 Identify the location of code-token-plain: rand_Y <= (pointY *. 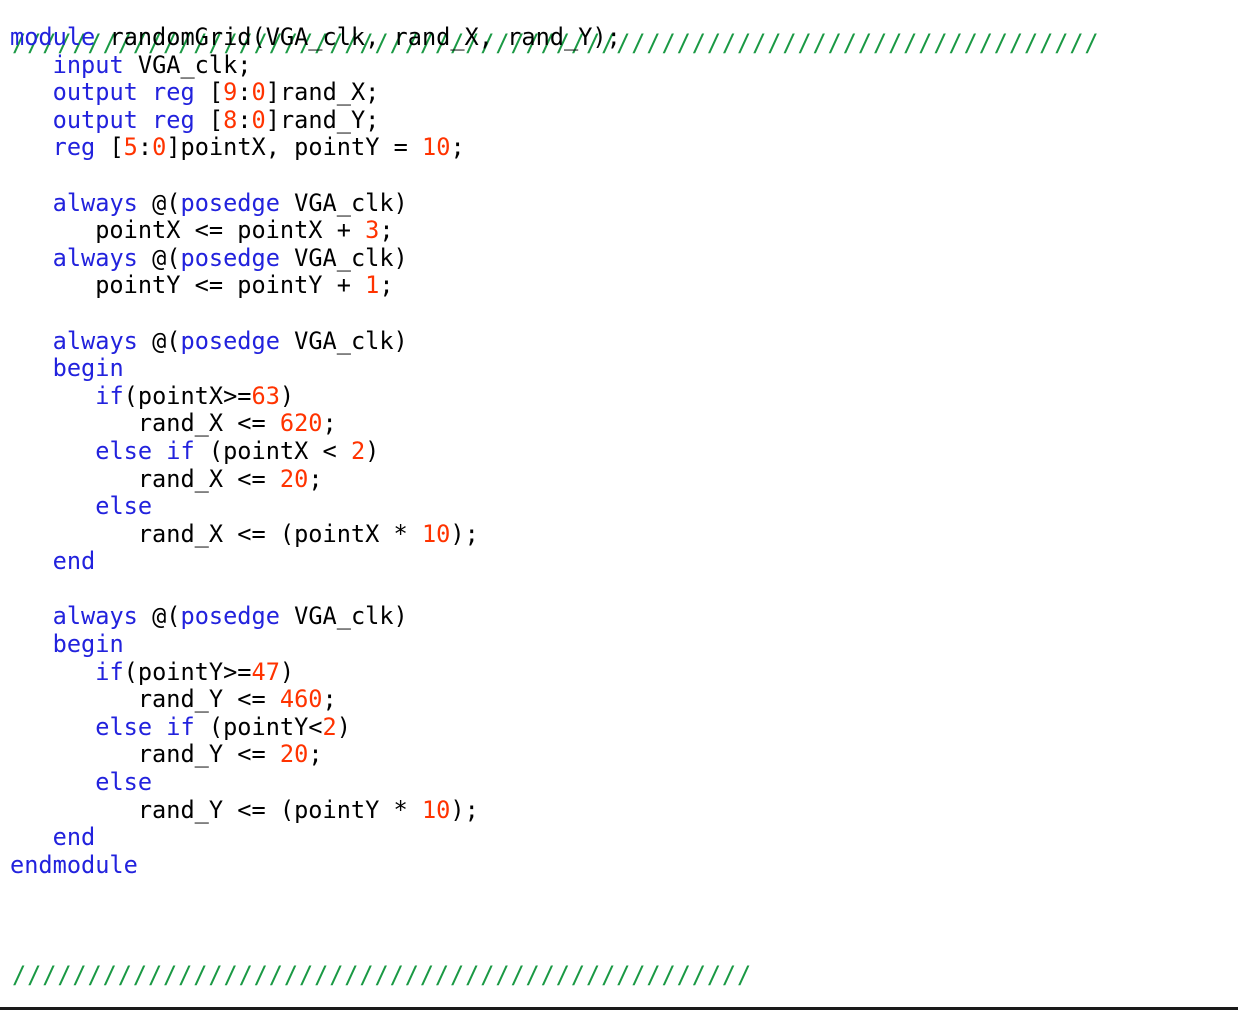
(216, 809).